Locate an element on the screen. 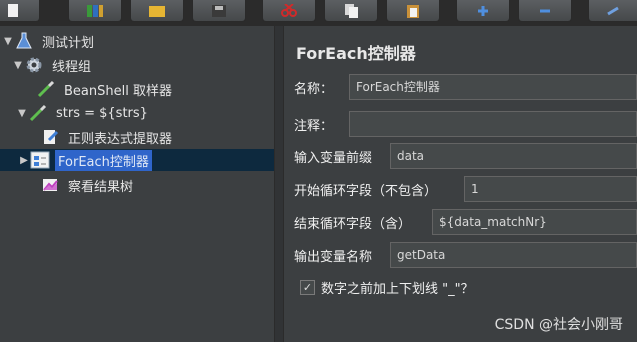  templates-button is located at coordinates (95, 11).